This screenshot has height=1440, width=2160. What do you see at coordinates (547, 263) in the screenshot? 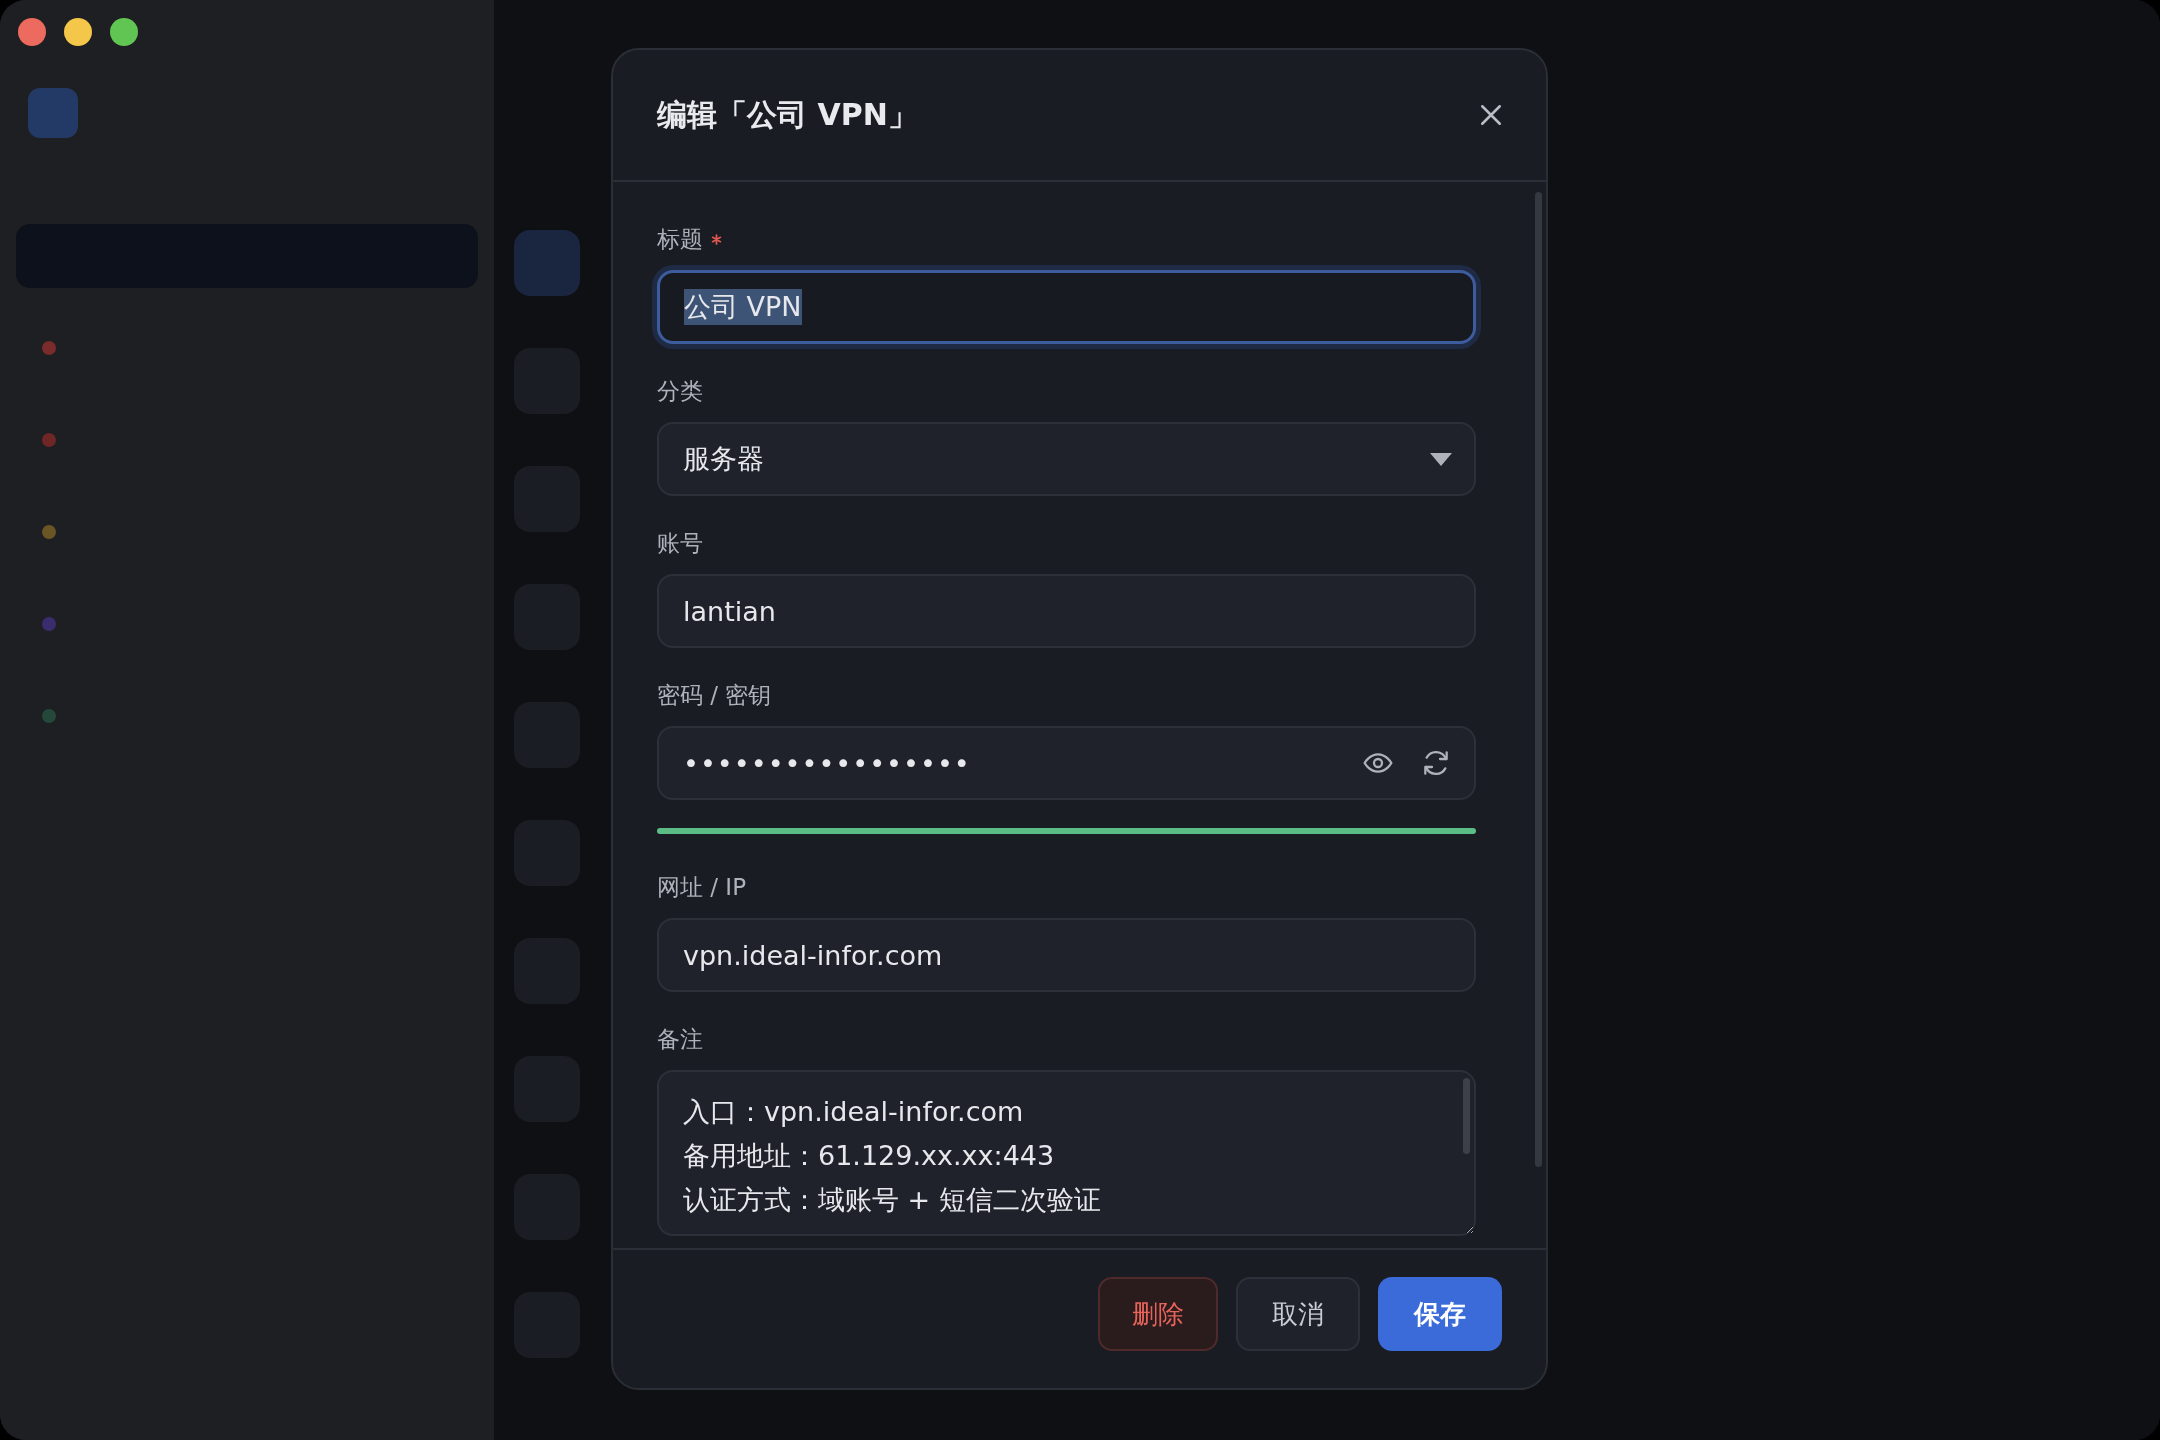
I see `entry-icon` at bounding box center [547, 263].